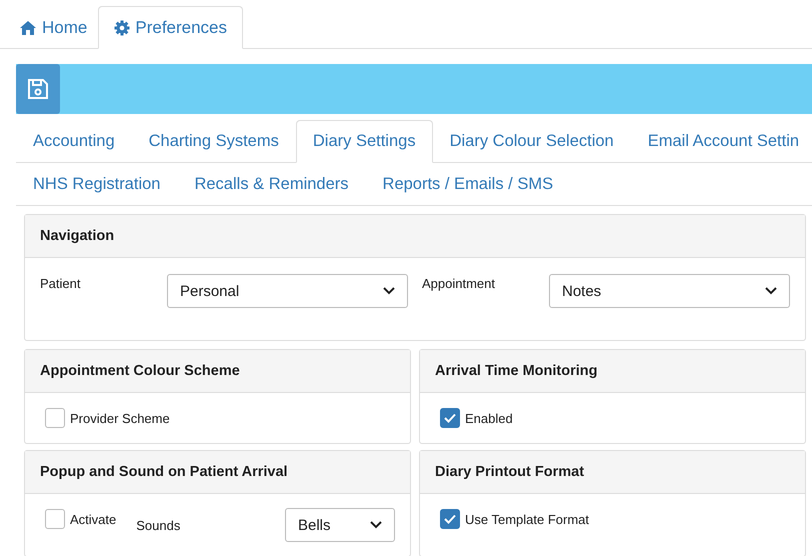 This screenshot has height=556, width=812. I want to click on settings-tab: Charting Systems, so click(214, 141).